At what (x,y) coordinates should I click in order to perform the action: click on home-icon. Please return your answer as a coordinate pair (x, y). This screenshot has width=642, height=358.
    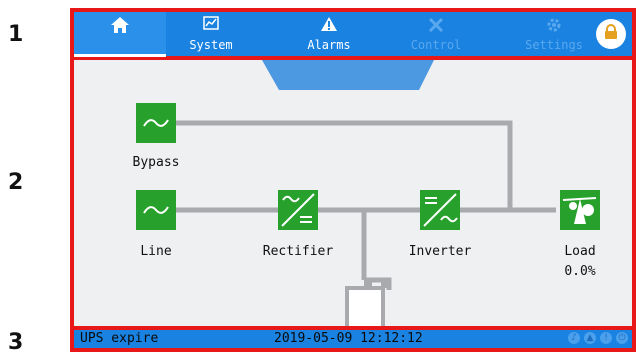
    Looking at the image, I should click on (120, 26).